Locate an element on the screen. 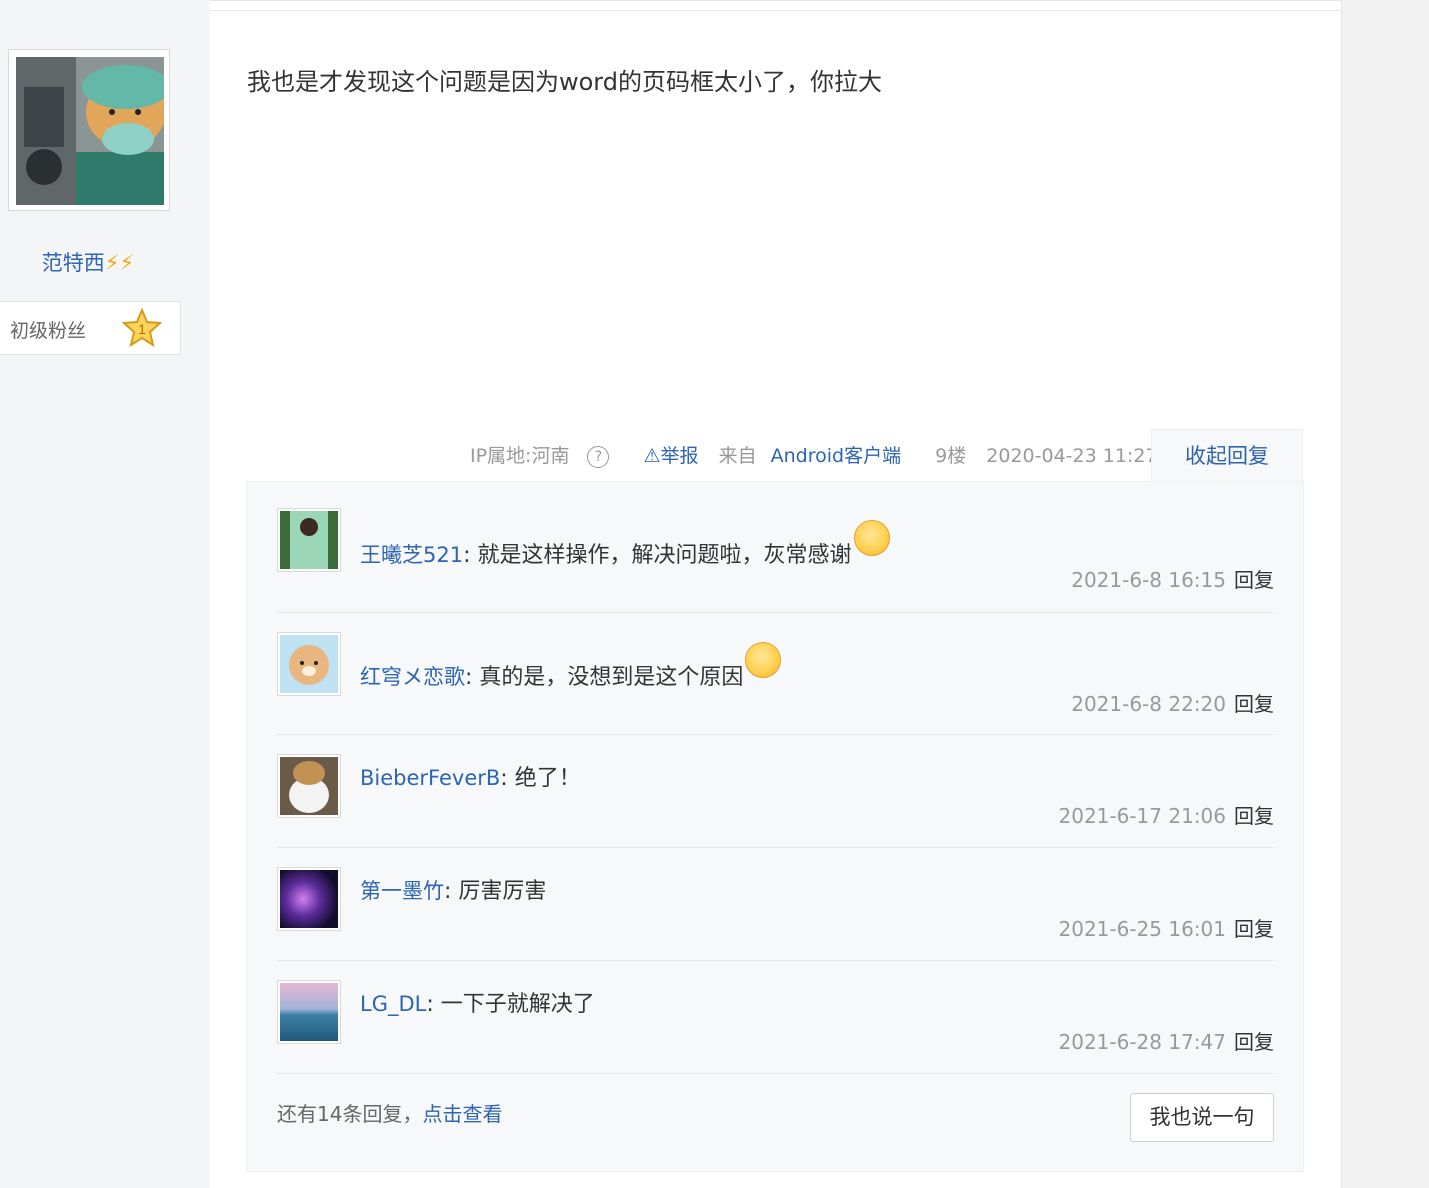 The width and height of the screenshot is (1429, 1188). reply-meta: 2021-6-8 22:20 回复 is located at coordinates (1172, 702).